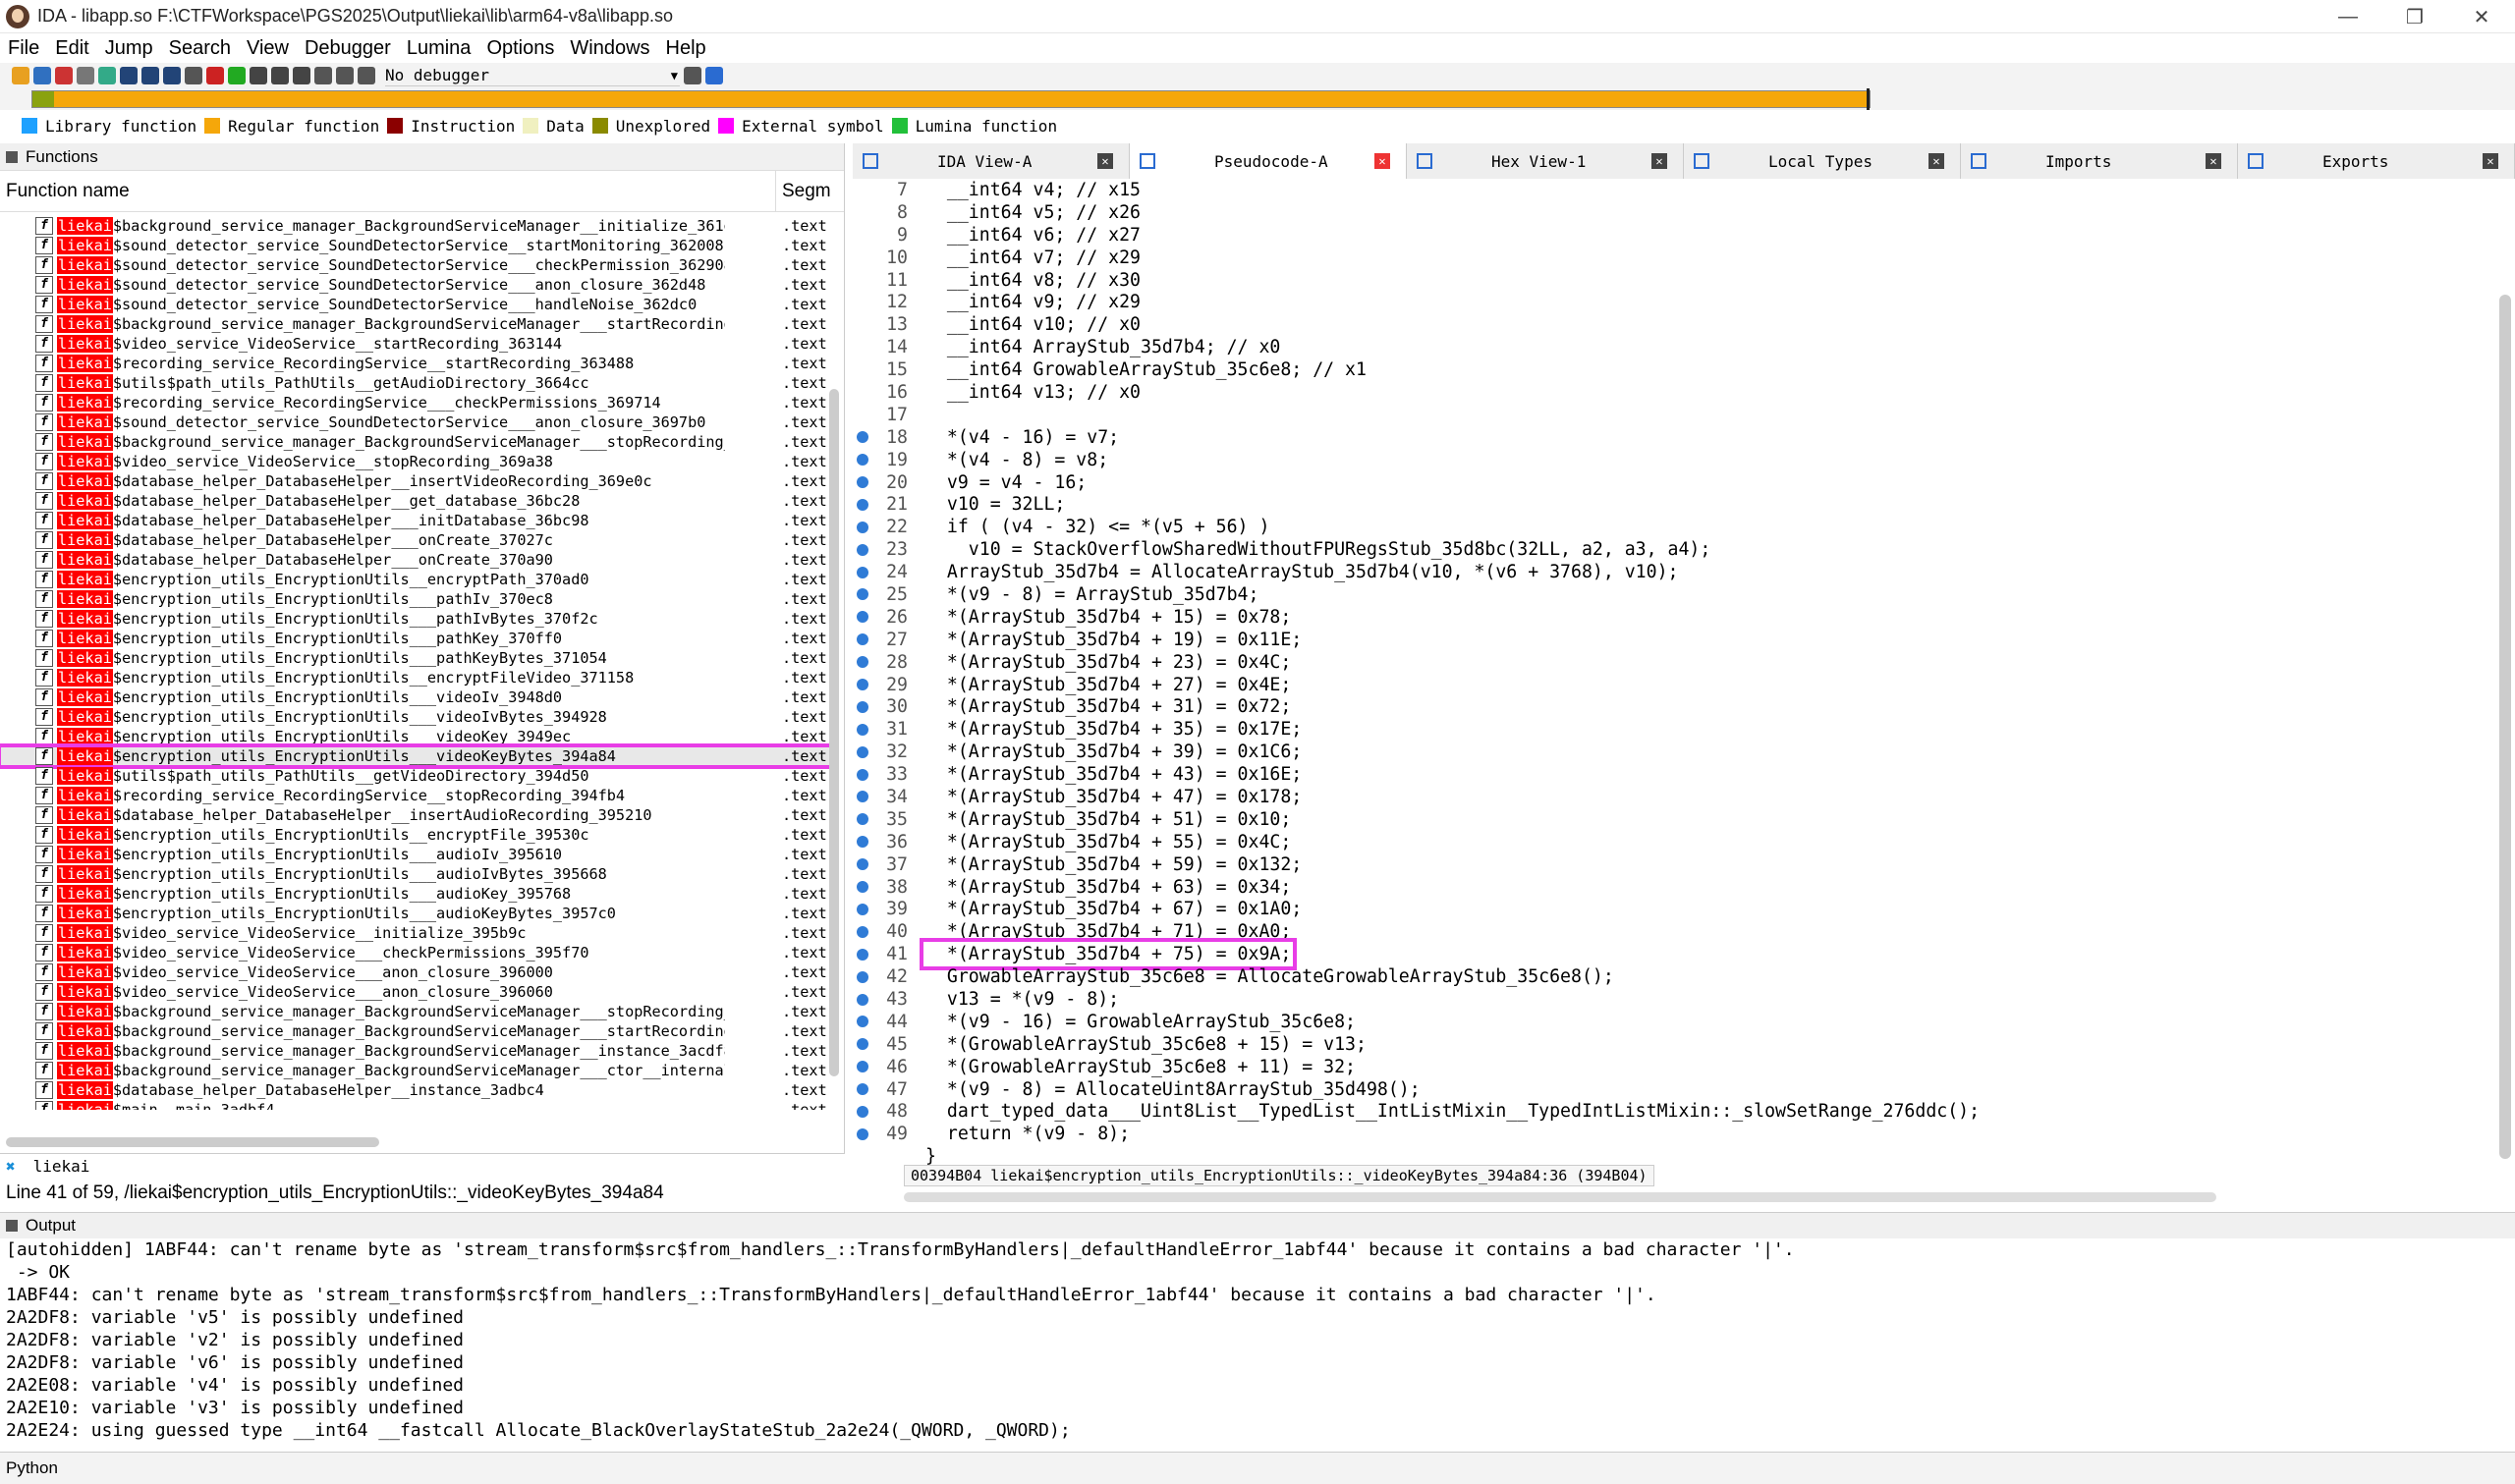 This screenshot has width=2515, height=1484. What do you see at coordinates (2099, 161) in the screenshot?
I see `tab-imports: Imports ✕` at bounding box center [2099, 161].